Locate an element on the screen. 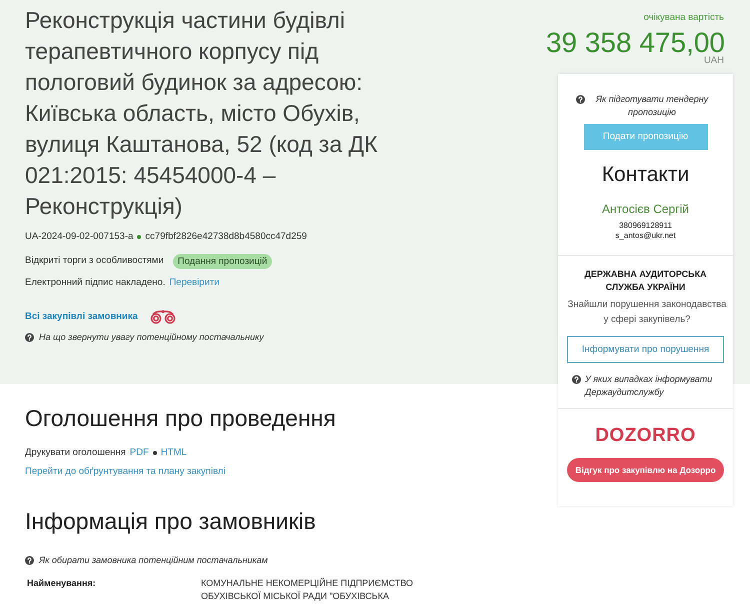 The height and width of the screenshot is (606, 750). audit-question: Знайшли порушення законодавства у сфері закупівель? is located at coordinates (647, 312).